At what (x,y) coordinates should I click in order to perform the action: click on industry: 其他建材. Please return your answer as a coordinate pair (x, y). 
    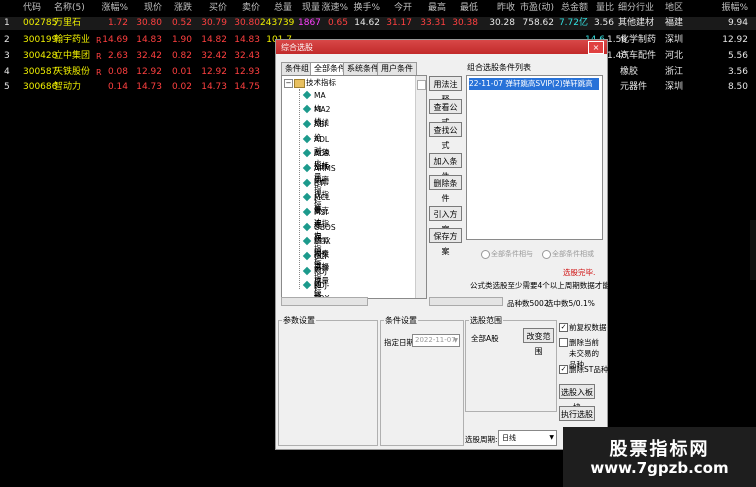
    Looking at the image, I should click on (636, 23).